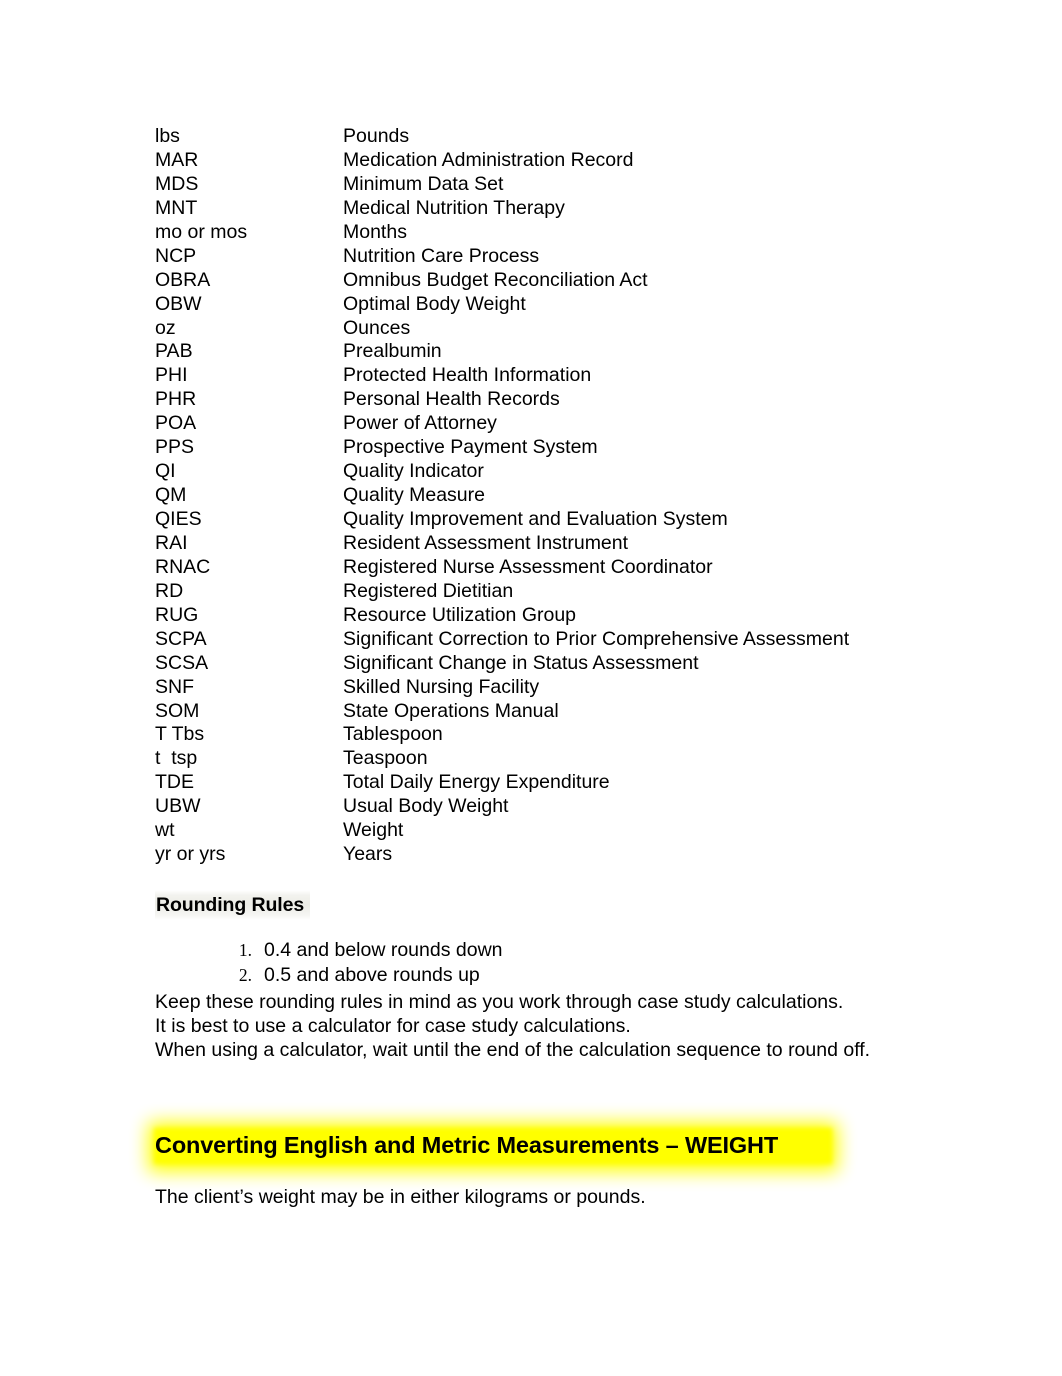  I want to click on abbreviation-definition: Protected Health Information, so click(467, 375).